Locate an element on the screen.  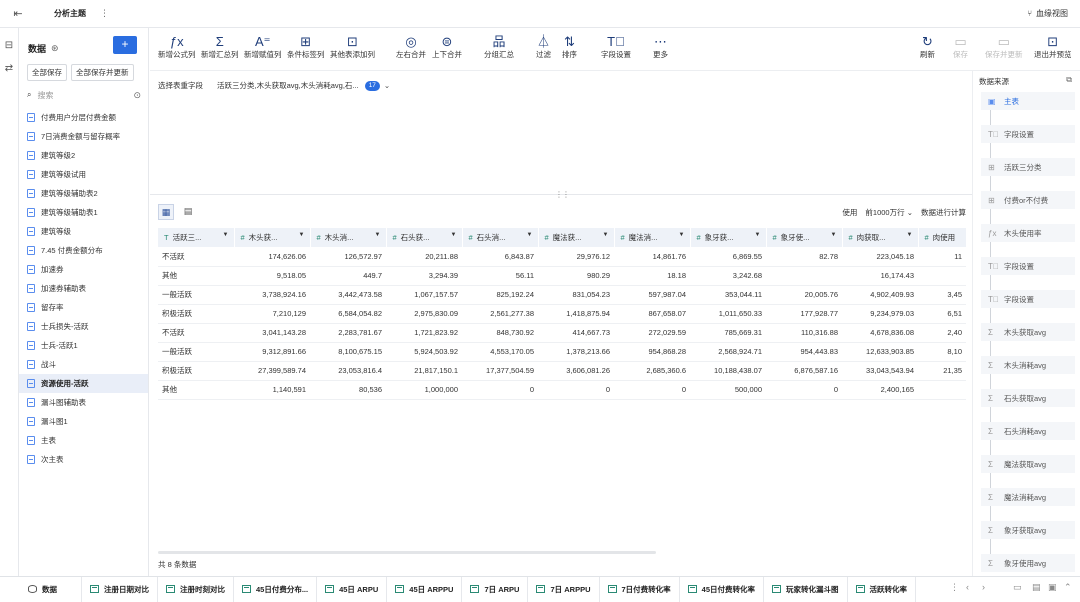
pivot-view-icon: ▤ is located at coordinates (188, 212).